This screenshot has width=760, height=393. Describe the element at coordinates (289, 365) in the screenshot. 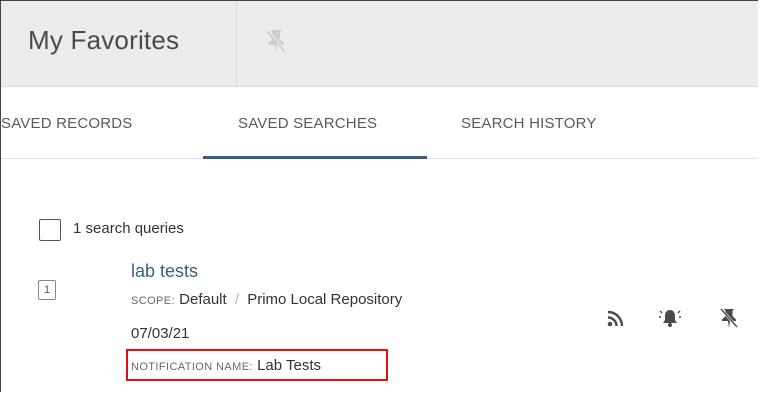

I see `notification-value: Lab Tests` at that location.